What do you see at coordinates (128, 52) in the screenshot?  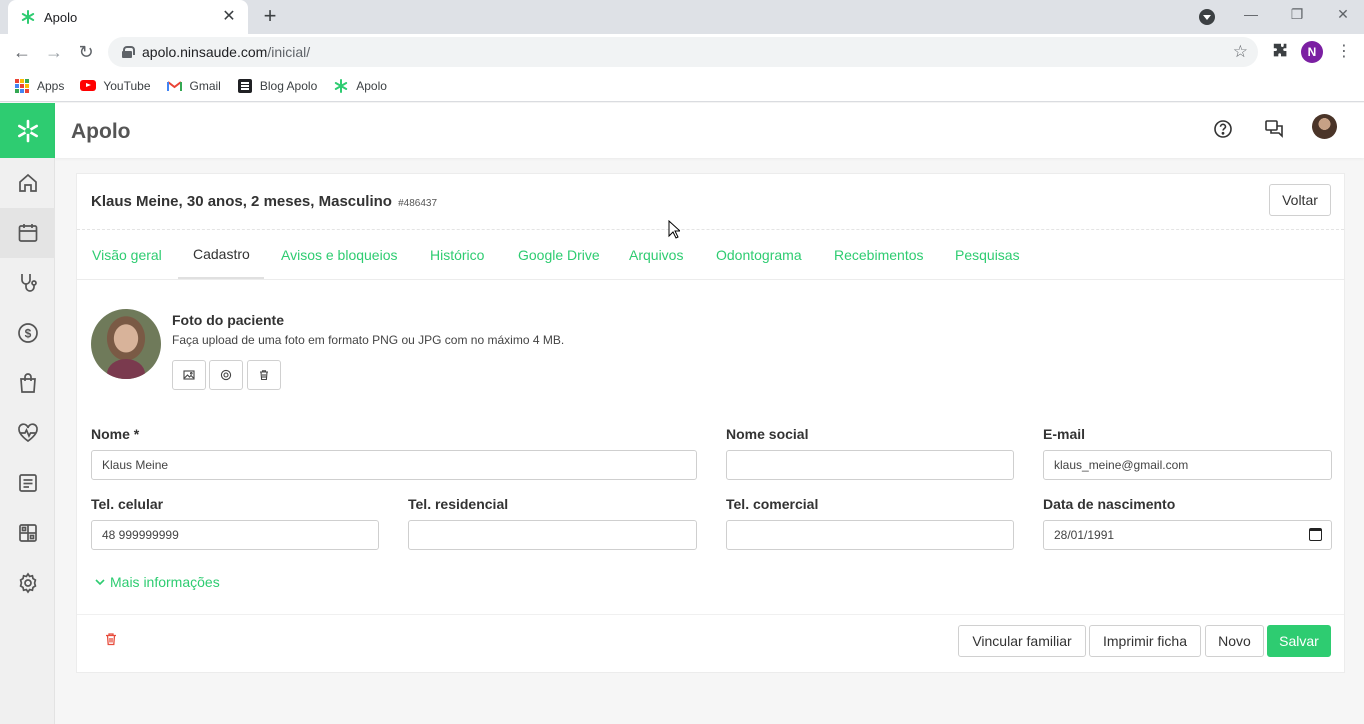 I see `lock-icon` at bounding box center [128, 52].